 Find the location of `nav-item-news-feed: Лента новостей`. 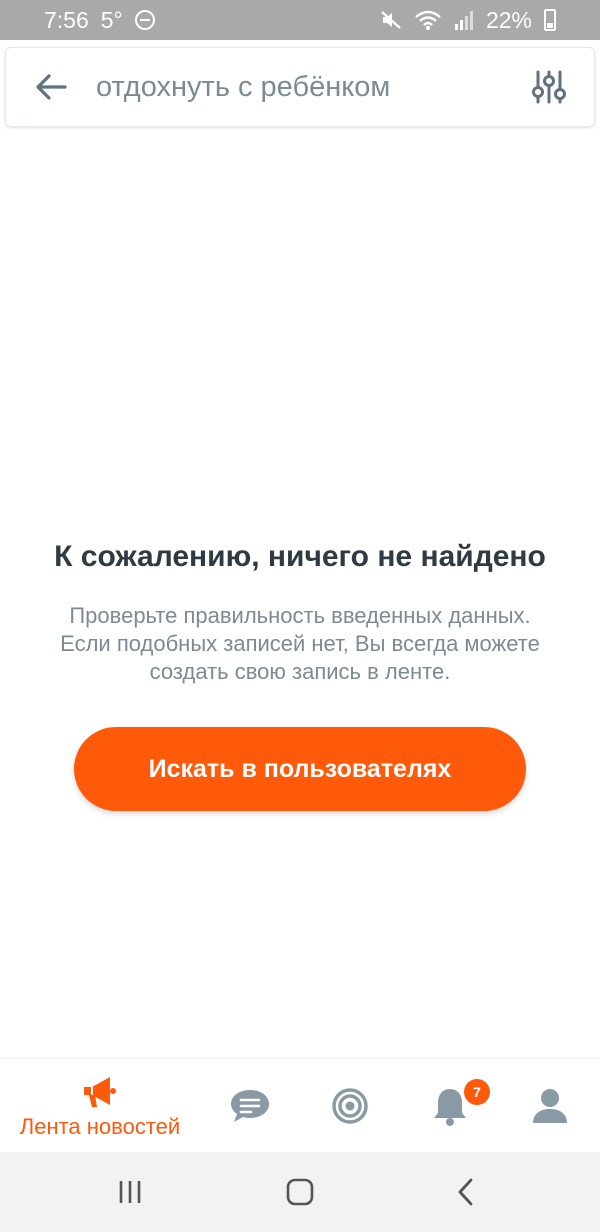

nav-item-news-feed: Лента новостей is located at coordinates (100, 1106).